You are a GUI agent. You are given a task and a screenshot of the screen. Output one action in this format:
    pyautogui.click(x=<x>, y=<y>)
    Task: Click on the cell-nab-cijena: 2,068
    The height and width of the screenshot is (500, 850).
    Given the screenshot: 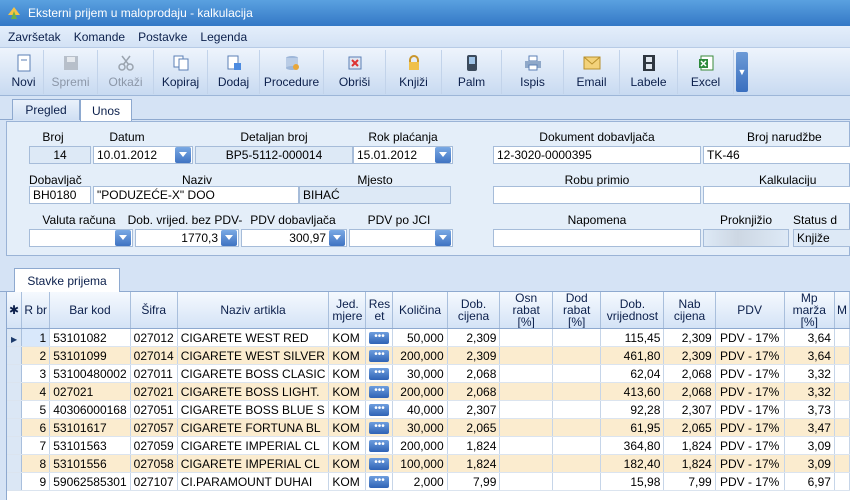 What is the action you would take?
    pyautogui.click(x=689, y=391)
    